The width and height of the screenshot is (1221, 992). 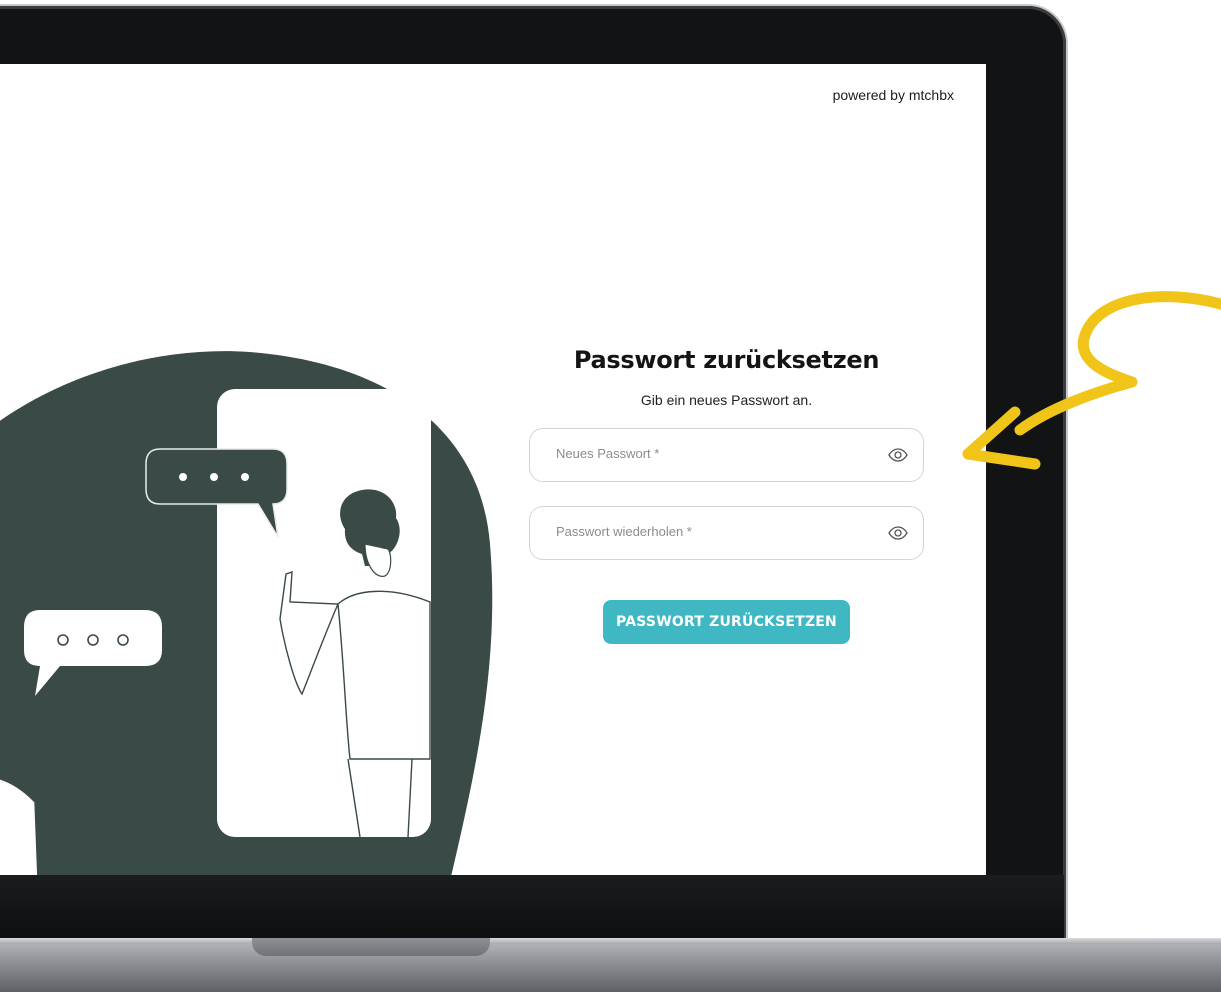 What do you see at coordinates (610, 965) in the screenshot?
I see `laptop-base` at bounding box center [610, 965].